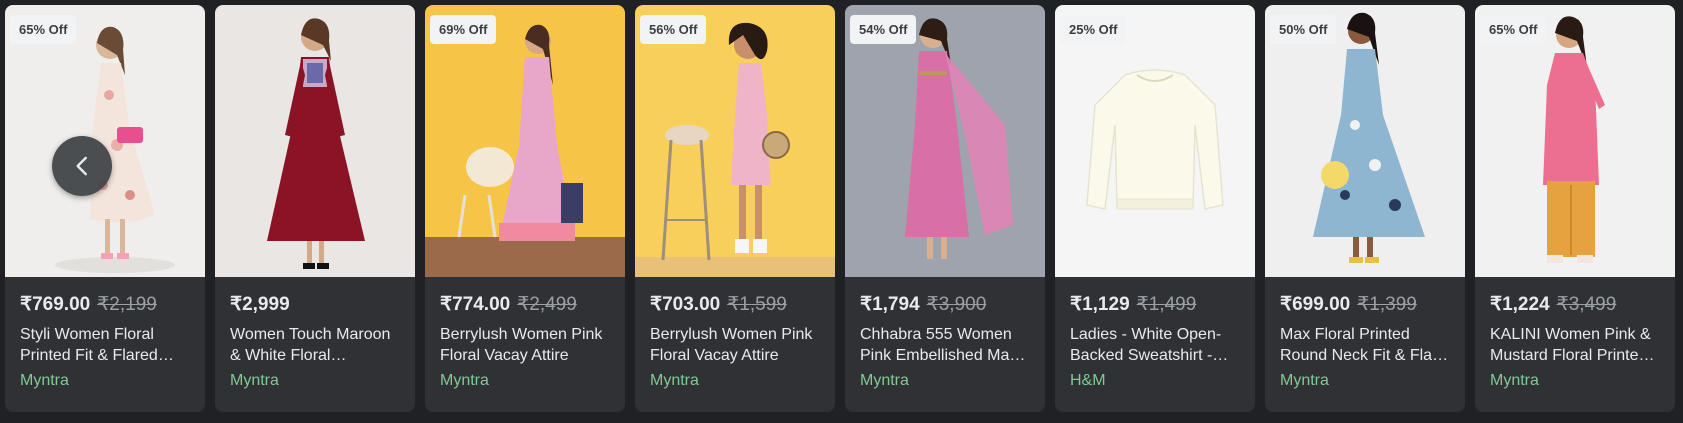 The image size is (1683, 423). What do you see at coordinates (1100, 304) in the screenshot?
I see `price: ₹1,129` at bounding box center [1100, 304].